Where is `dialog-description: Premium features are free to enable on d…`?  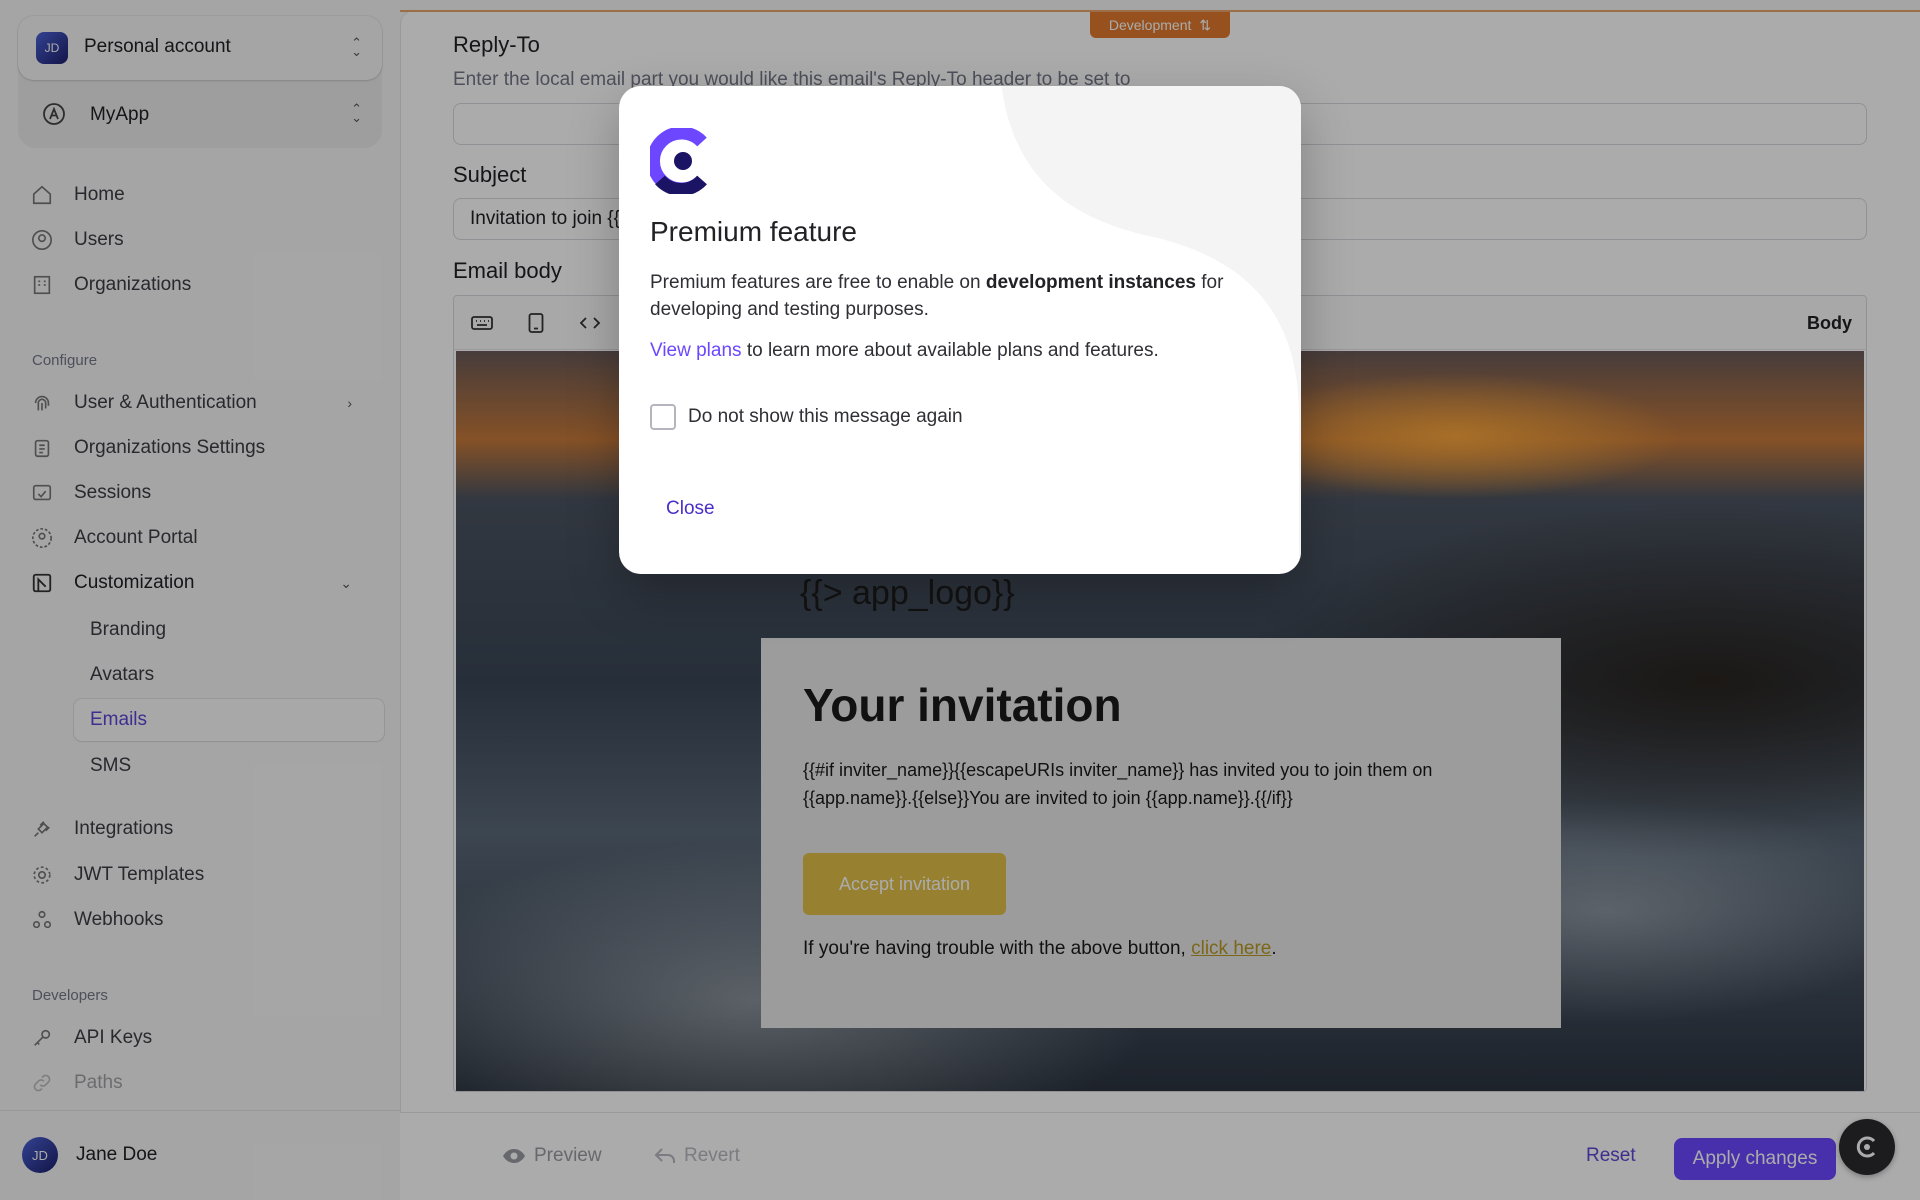
dialog-description: Premium features are free to enable on d… is located at coordinates (950, 296).